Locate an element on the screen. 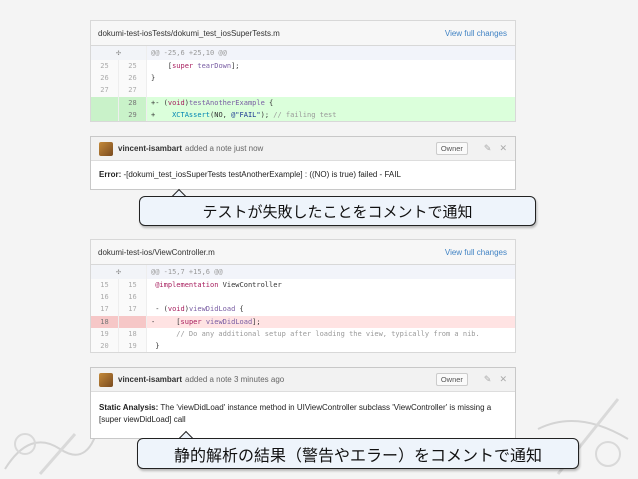 This screenshot has height=479, width=638. diff-row: 15 15 @implementation ViewController is located at coordinates (303, 285).